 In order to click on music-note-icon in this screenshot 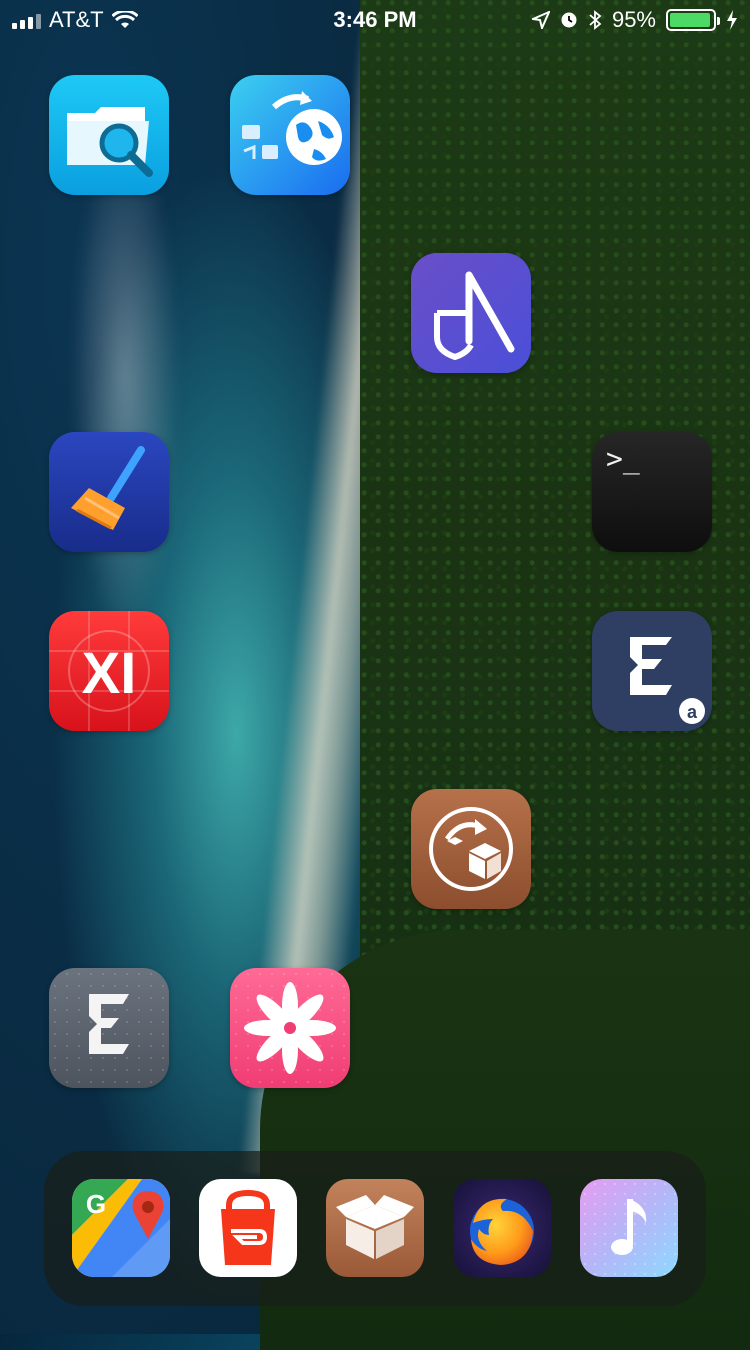, I will do `click(629, 1228)`.